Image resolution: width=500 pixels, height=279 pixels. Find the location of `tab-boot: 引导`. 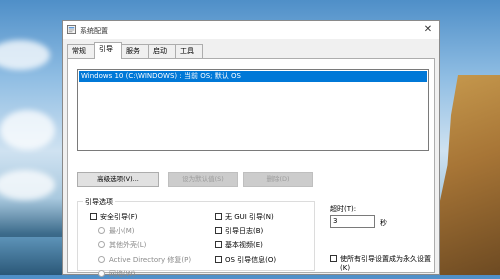

tab-boot: 引导 is located at coordinates (108, 50).